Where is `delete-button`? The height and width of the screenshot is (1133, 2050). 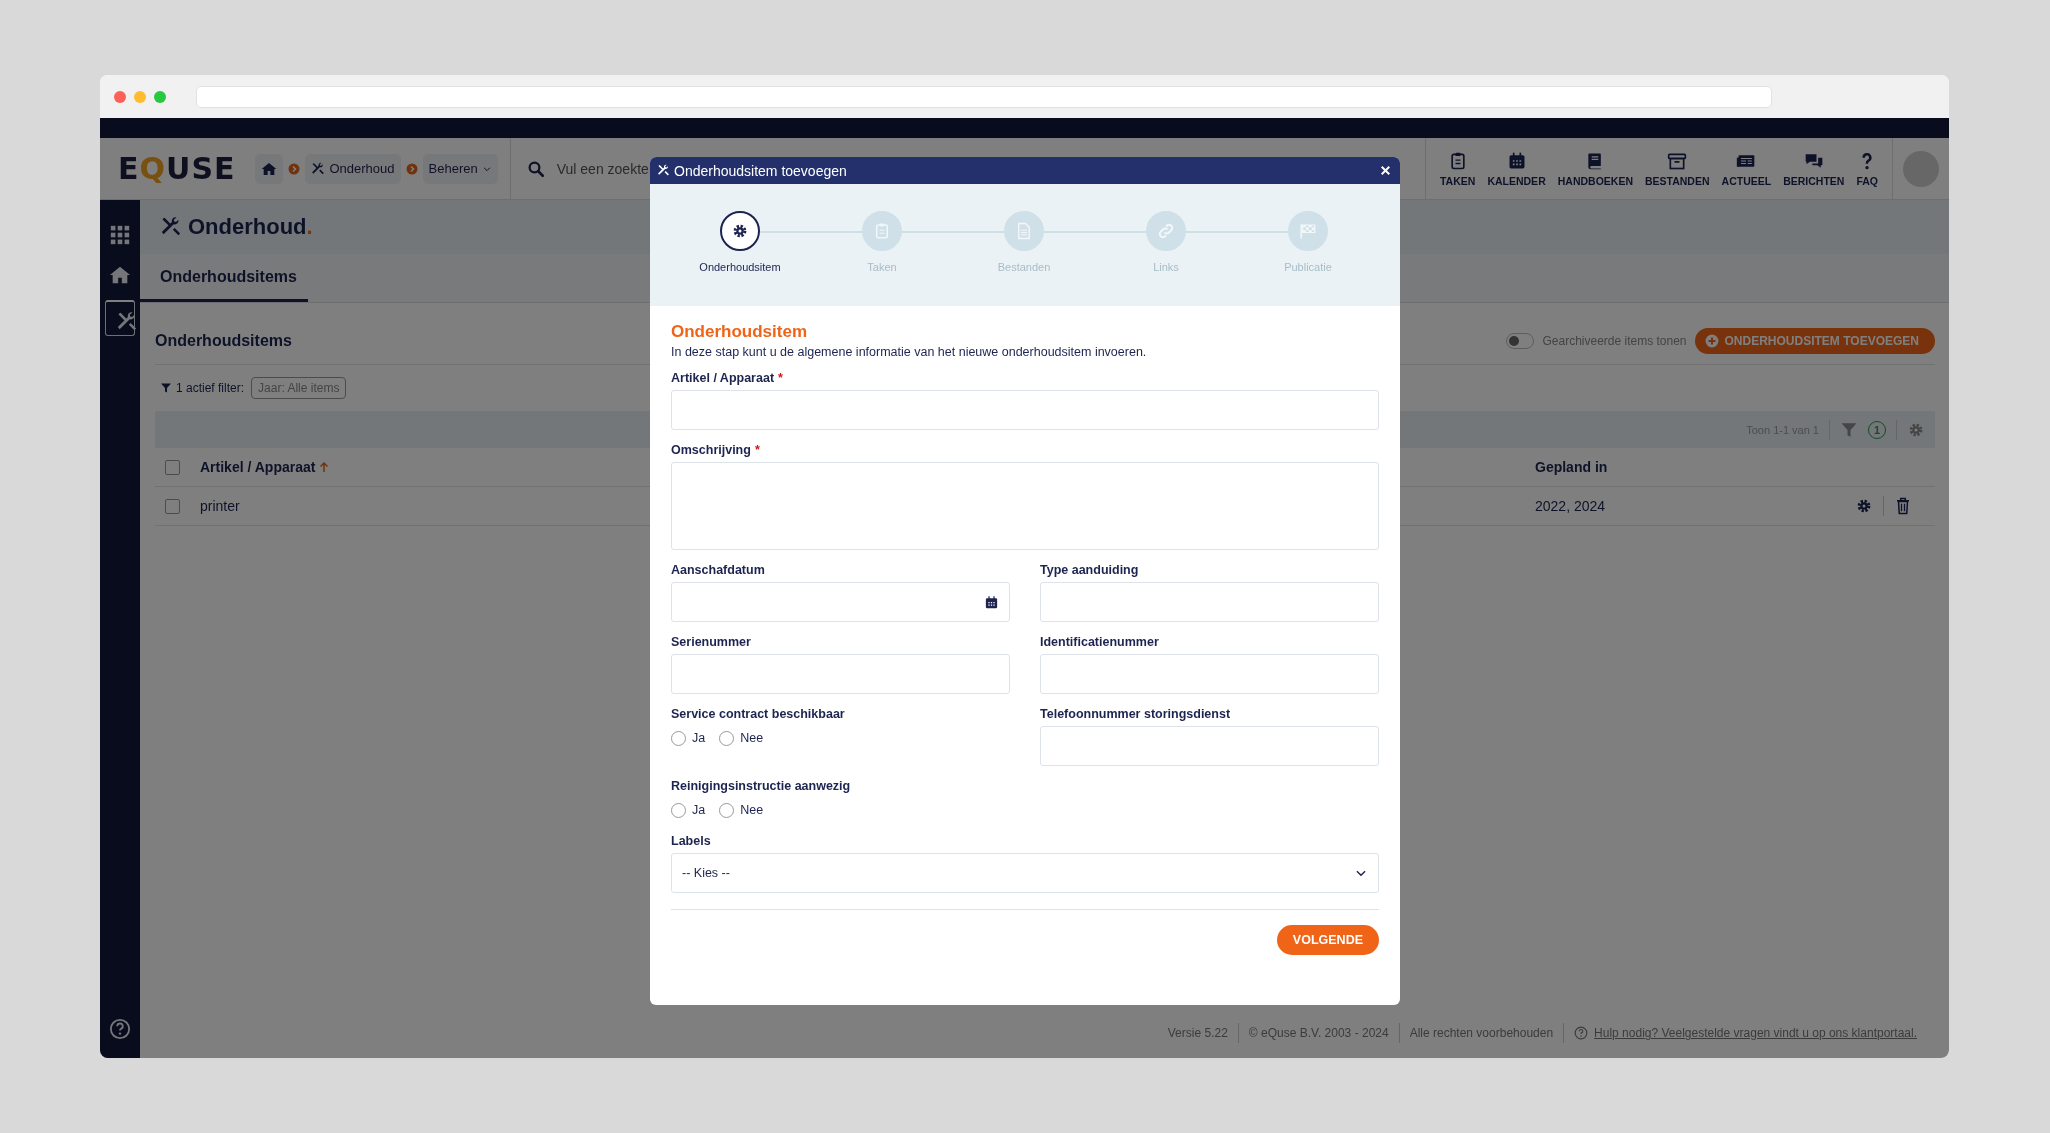
delete-button is located at coordinates (1903, 506).